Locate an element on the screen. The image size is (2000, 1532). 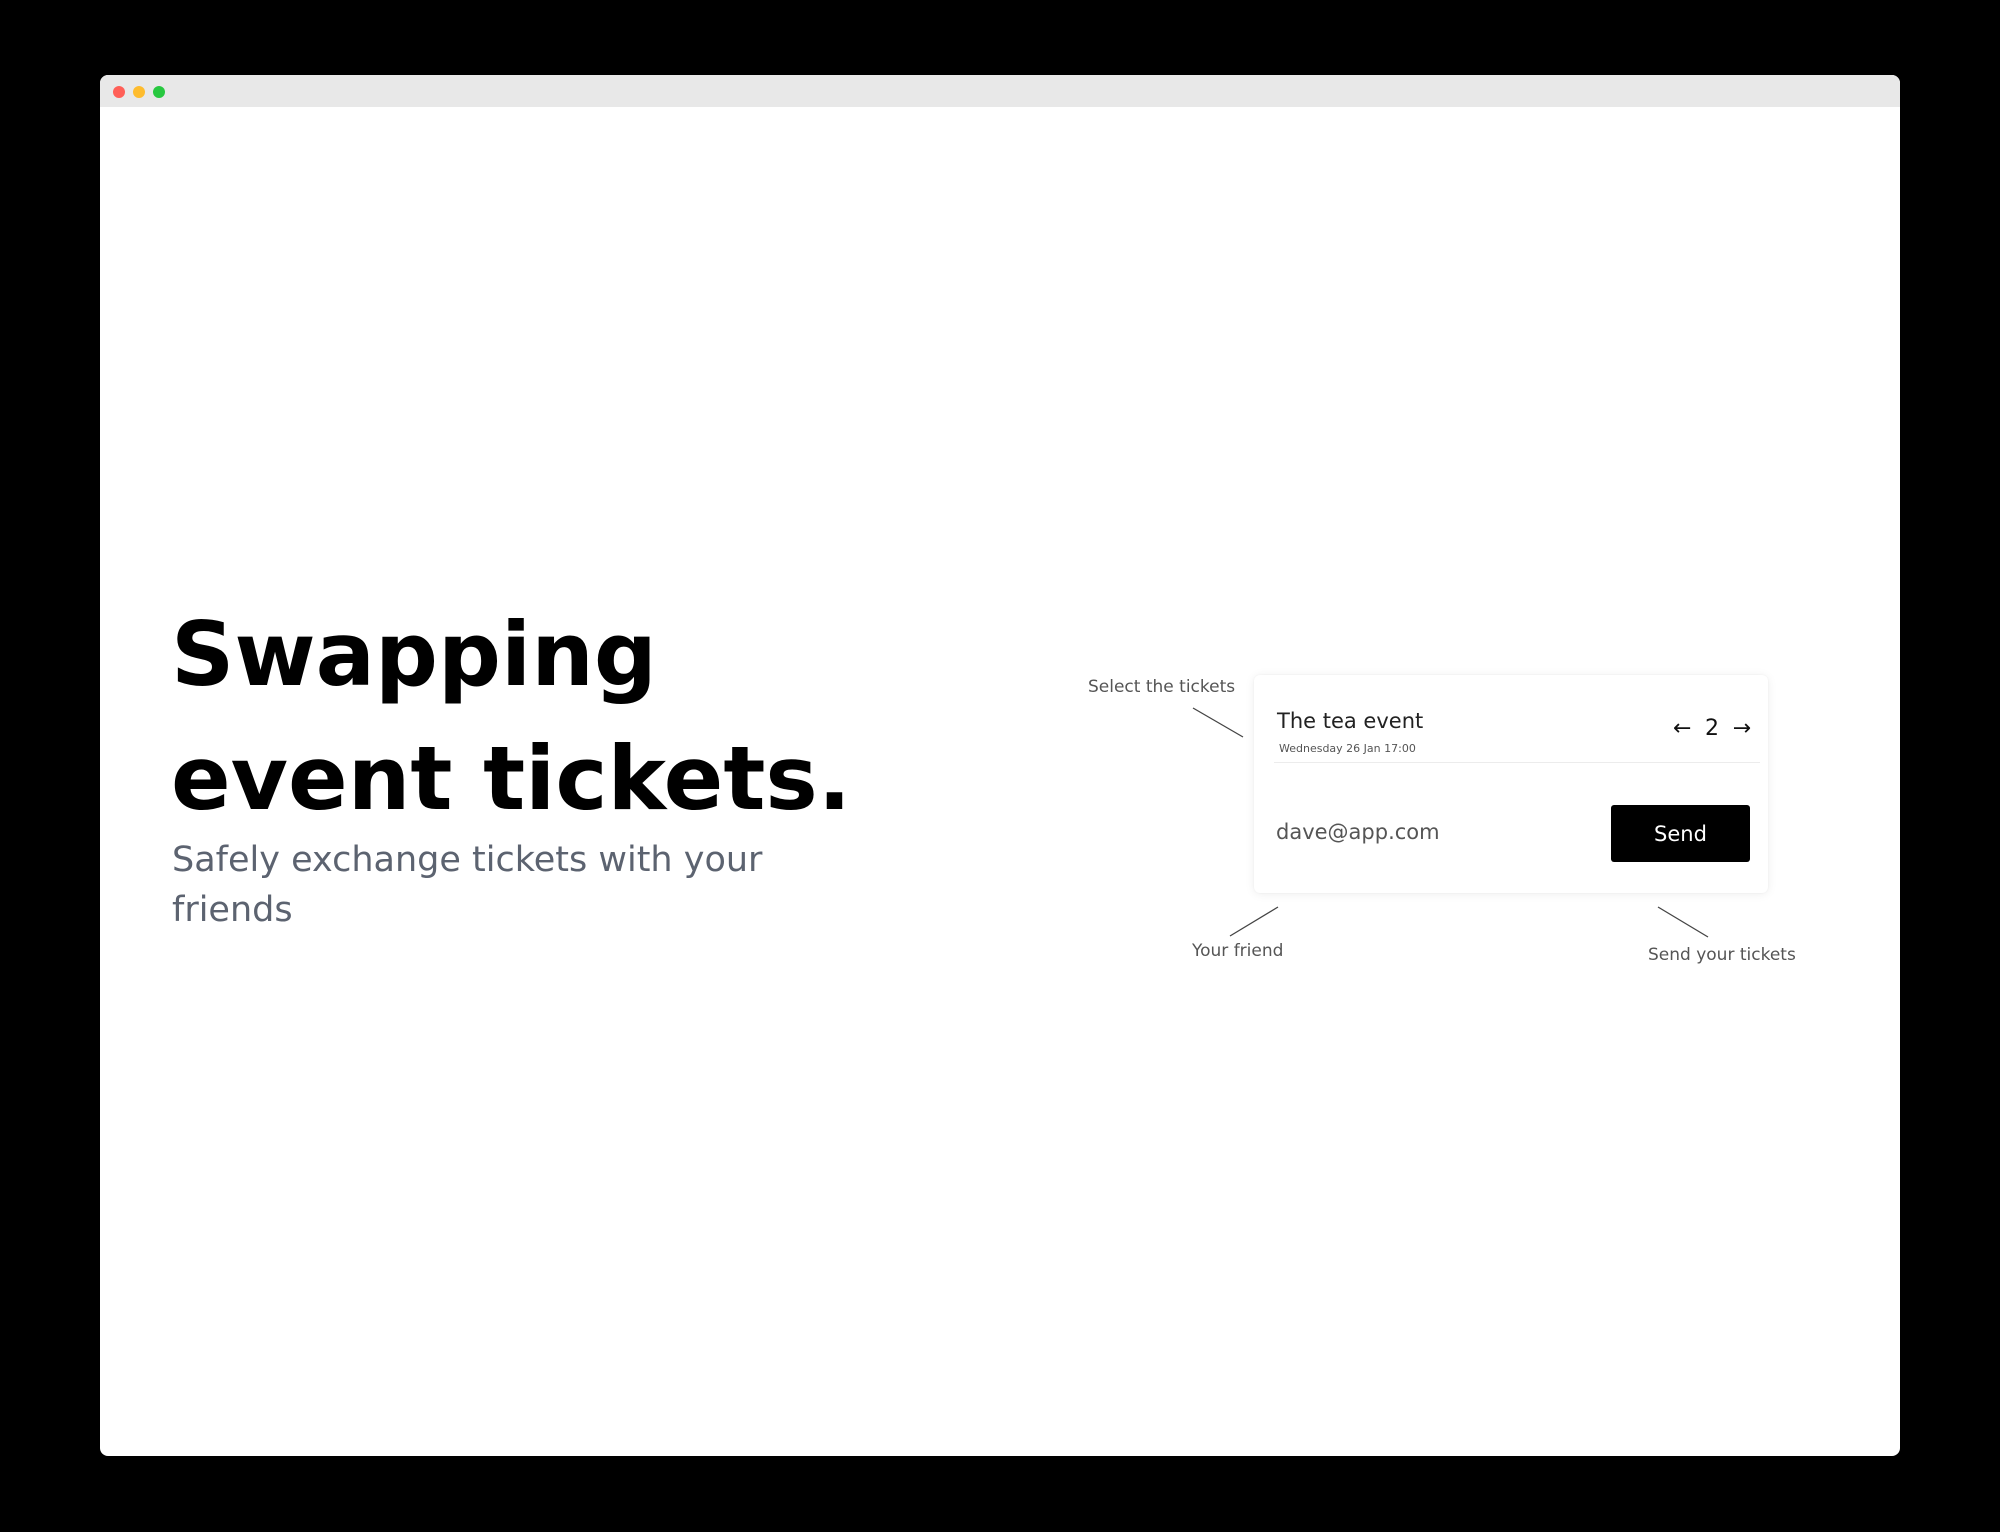
ticket-quantity-stepper: ← 2 → is located at coordinates (1712, 728).